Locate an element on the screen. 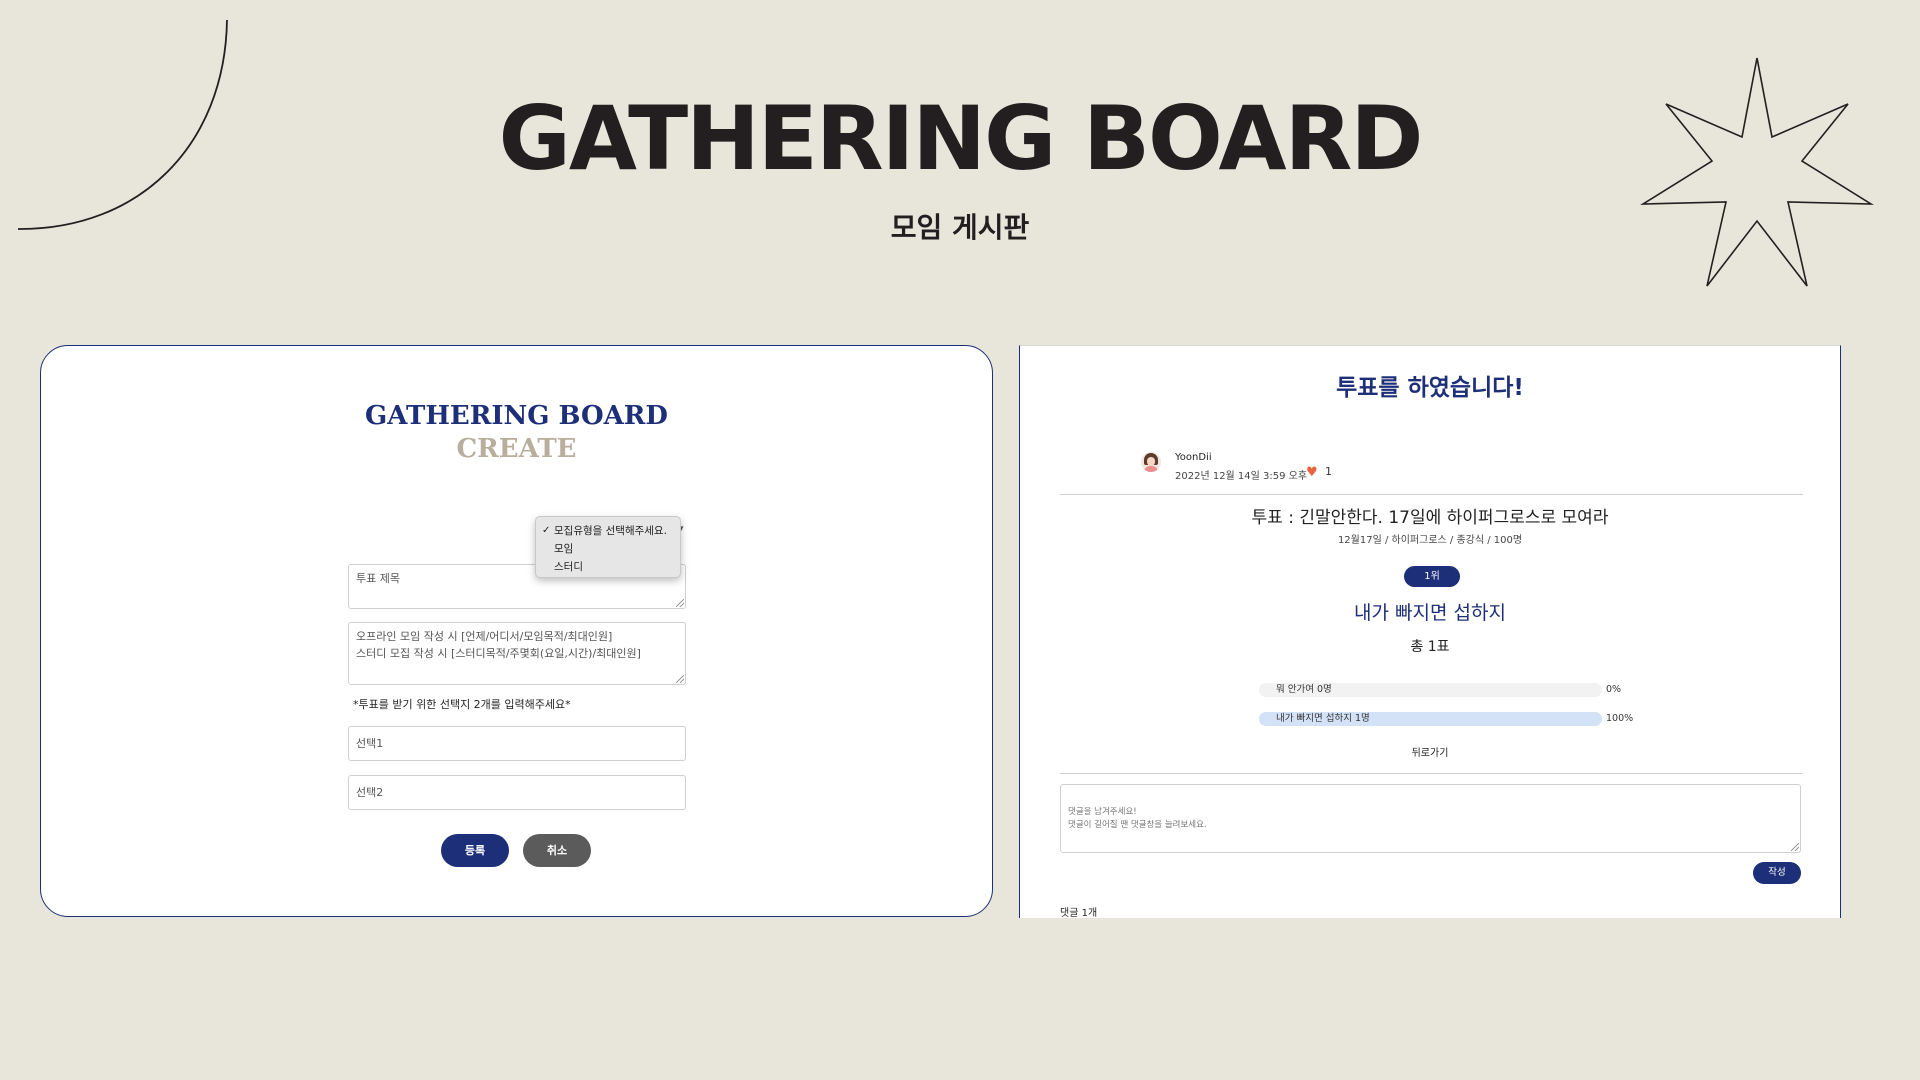  result-bar-label: 뭐 안가여 0명 is located at coordinates (1304, 689).